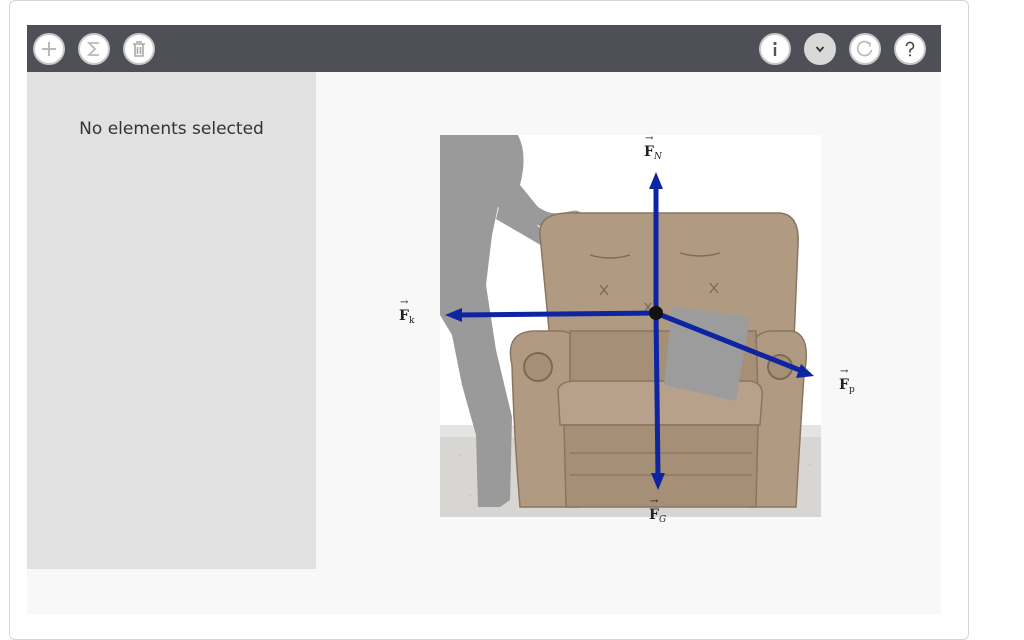  I want to click on friction-force-label: Fk, so click(406, 311).